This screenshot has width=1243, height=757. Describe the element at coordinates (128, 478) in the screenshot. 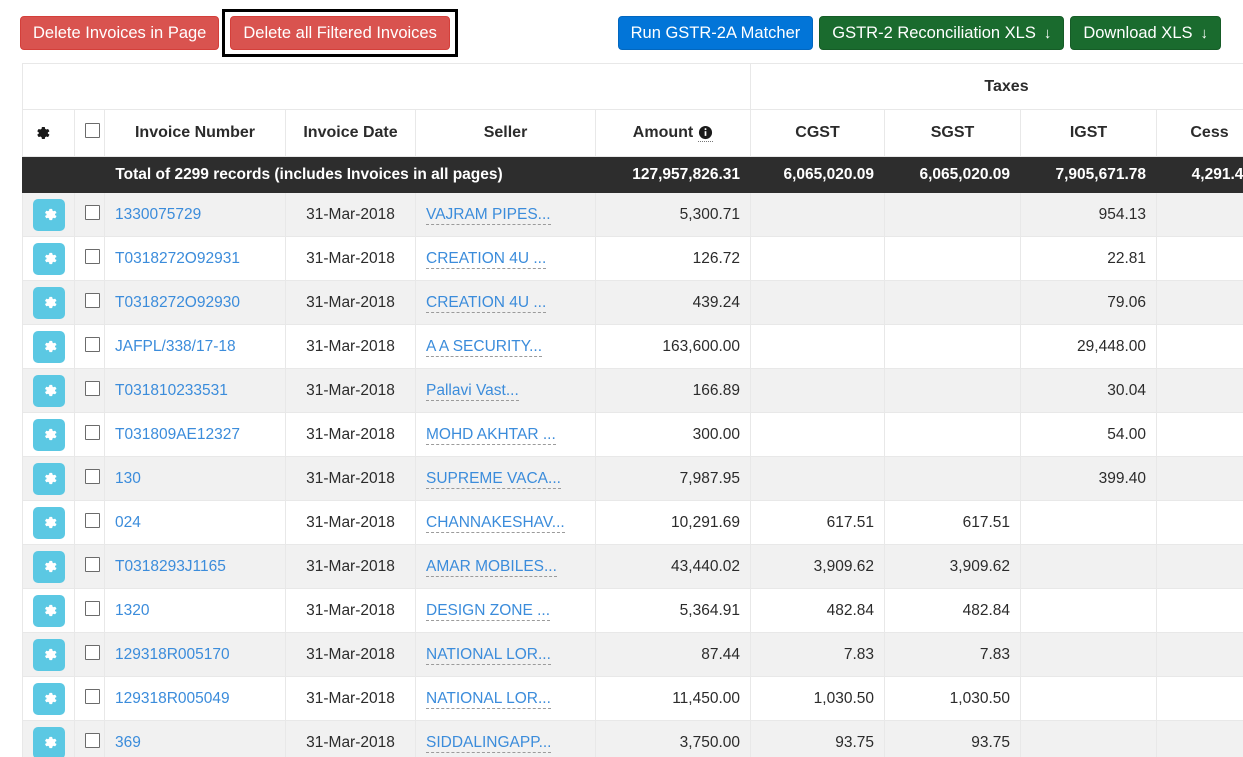

I see `invoice-number-link: 130` at that location.